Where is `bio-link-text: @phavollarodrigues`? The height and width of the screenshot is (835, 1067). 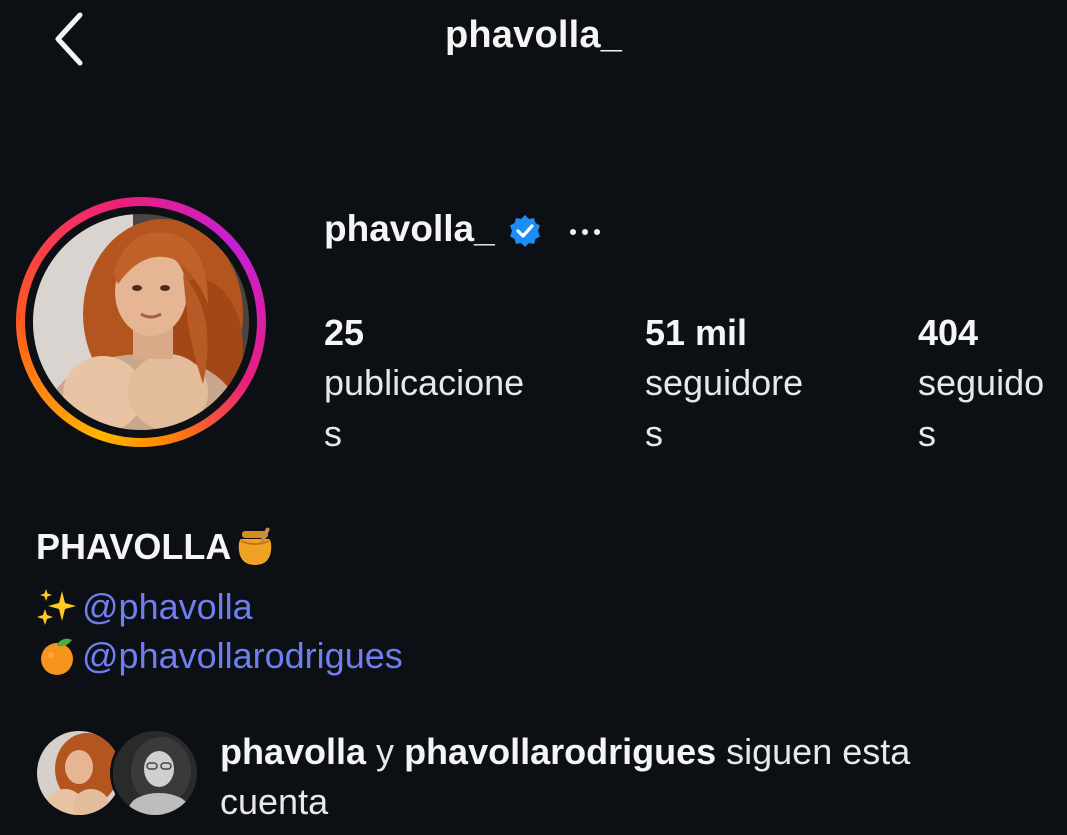 bio-link-text: @phavollarodrigues is located at coordinates (242, 655).